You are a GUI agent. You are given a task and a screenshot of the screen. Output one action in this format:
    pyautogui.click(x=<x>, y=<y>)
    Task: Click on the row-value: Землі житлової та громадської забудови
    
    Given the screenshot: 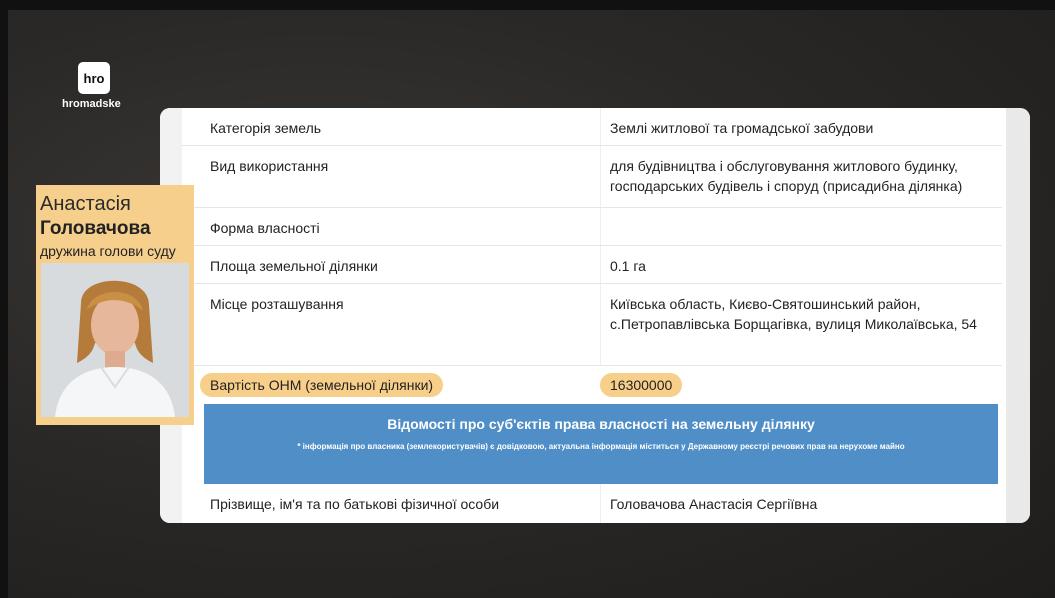 What is the action you would take?
    pyautogui.click(x=742, y=128)
    